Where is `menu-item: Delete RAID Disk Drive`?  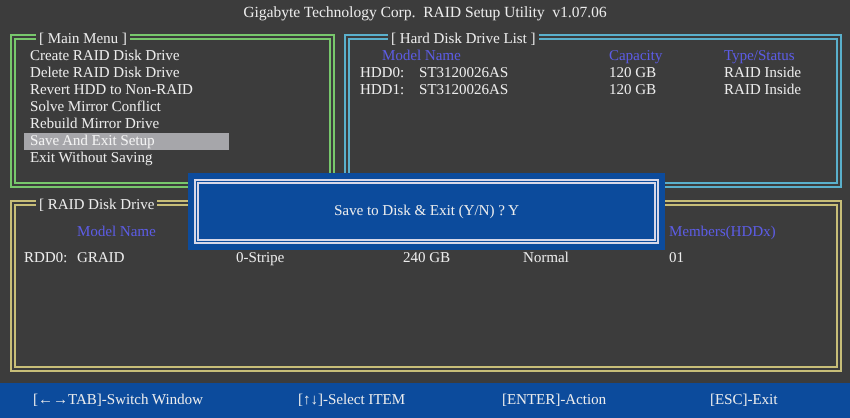
menu-item: Delete RAID Disk Drive is located at coordinates (126, 73).